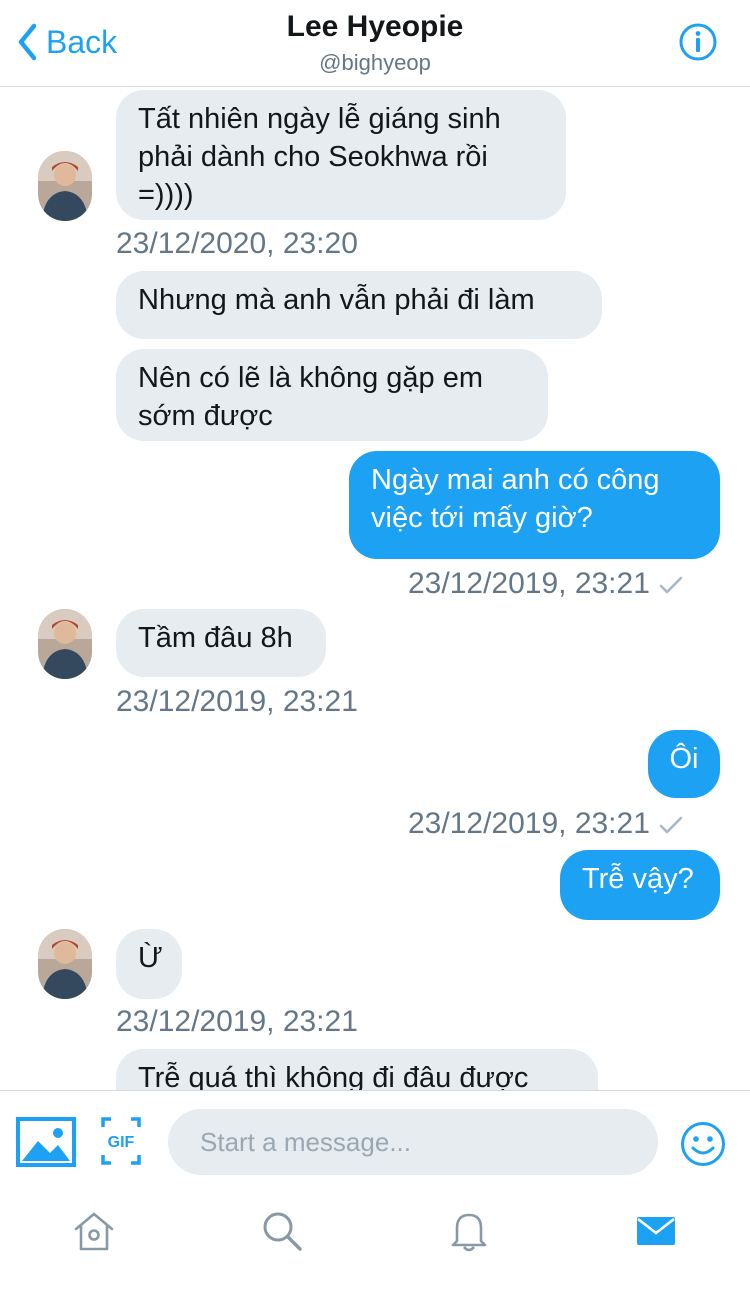  What do you see at coordinates (656, 1231) in the screenshot?
I see `mail-icon` at bounding box center [656, 1231].